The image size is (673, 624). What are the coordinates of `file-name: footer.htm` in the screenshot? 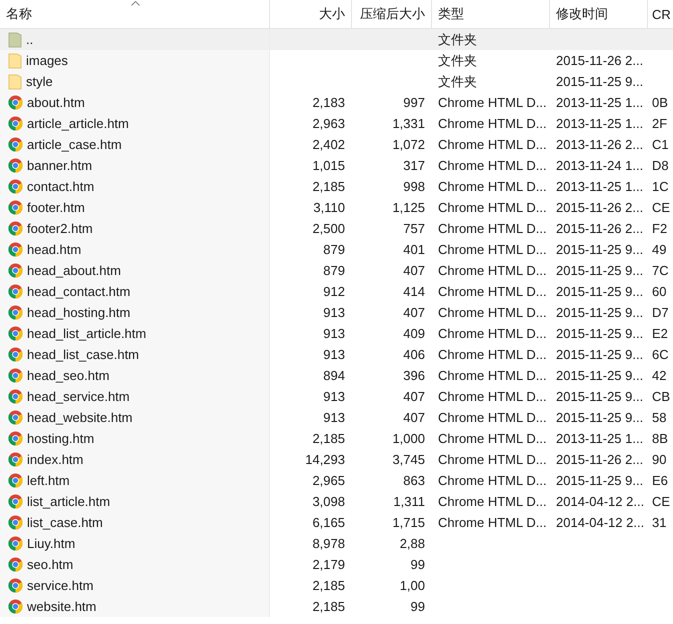 It's located at (56, 207).